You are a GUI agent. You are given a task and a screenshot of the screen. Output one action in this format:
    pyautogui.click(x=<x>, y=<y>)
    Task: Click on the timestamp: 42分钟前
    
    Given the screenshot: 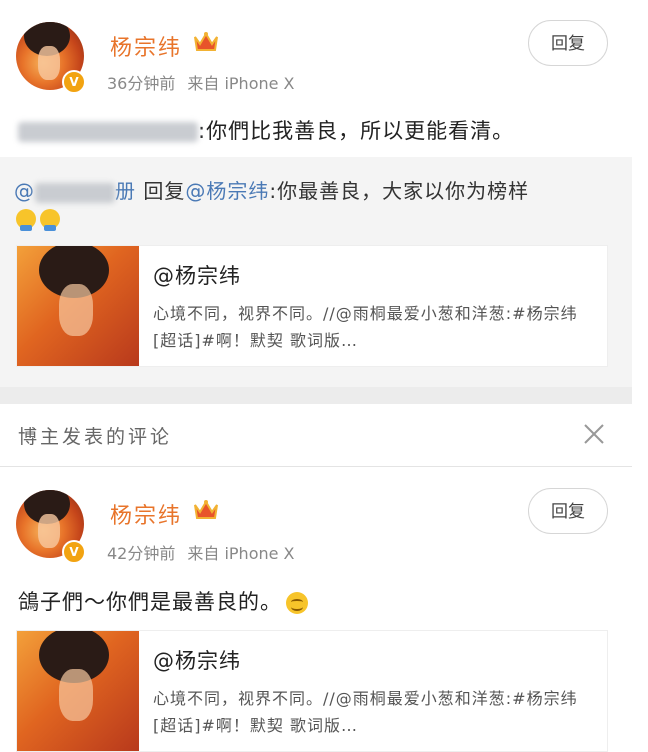 What is the action you would take?
    pyautogui.click(x=141, y=553)
    